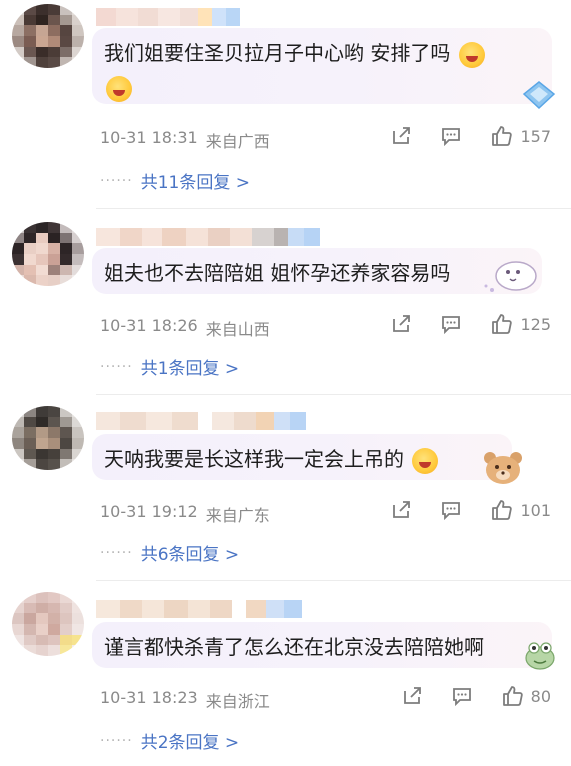  What do you see at coordinates (237, 329) in the screenshot?
I see `comment-location: 来自山西` at bounding box center [237, 329].